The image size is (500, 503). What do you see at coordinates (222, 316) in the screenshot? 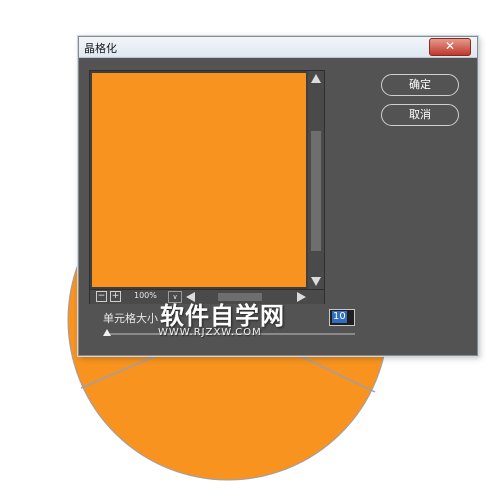
I see `watermark-title: 软件自学网` at bounding box center [222, 316].